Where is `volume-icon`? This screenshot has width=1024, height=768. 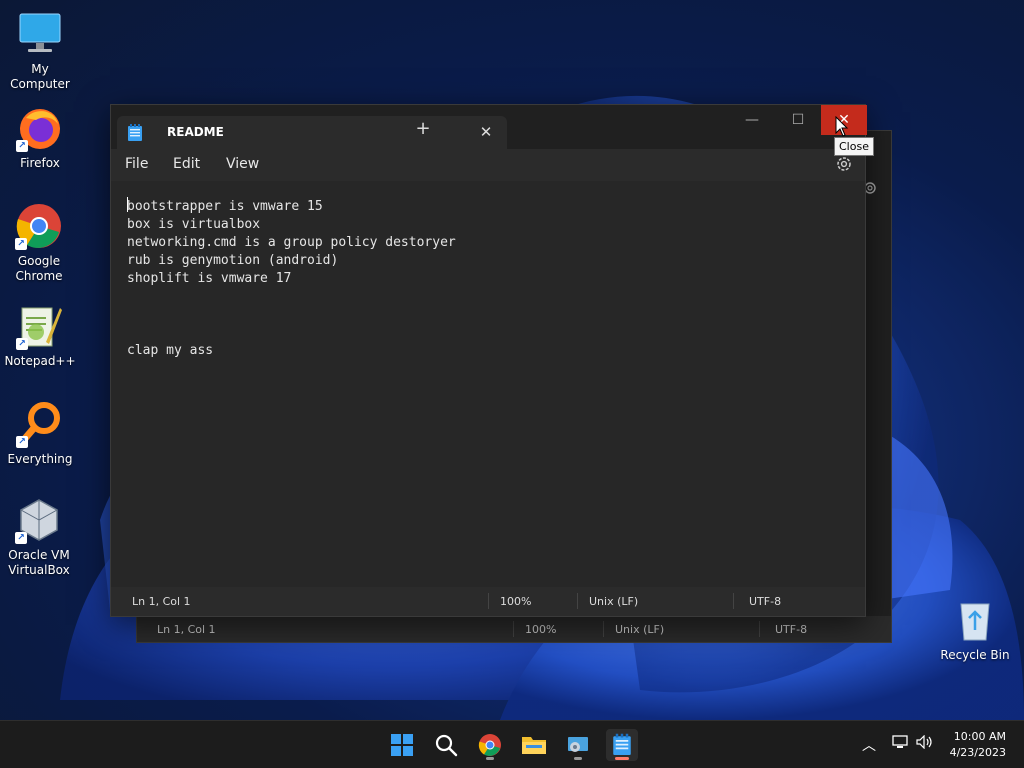 volume-icon is located at coordinates (925, 742).